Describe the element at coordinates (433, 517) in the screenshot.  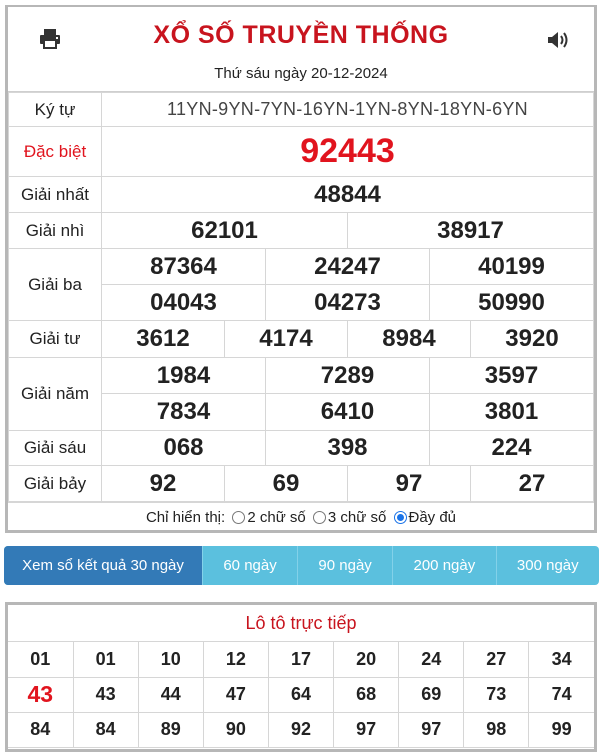
I see `radio-full-label: Đầy đủ` at that location.